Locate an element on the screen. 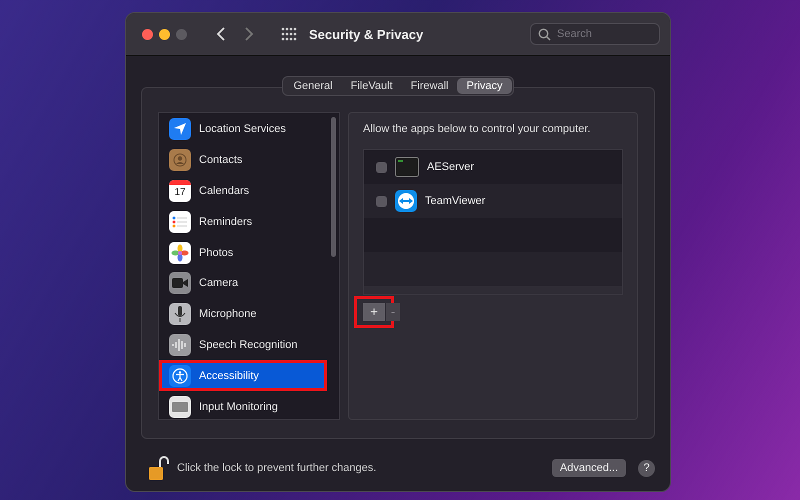 The image size is (800, 500). lock-hint-text: Click the lock to prevent further changes. is located at coordinates (276, 468).